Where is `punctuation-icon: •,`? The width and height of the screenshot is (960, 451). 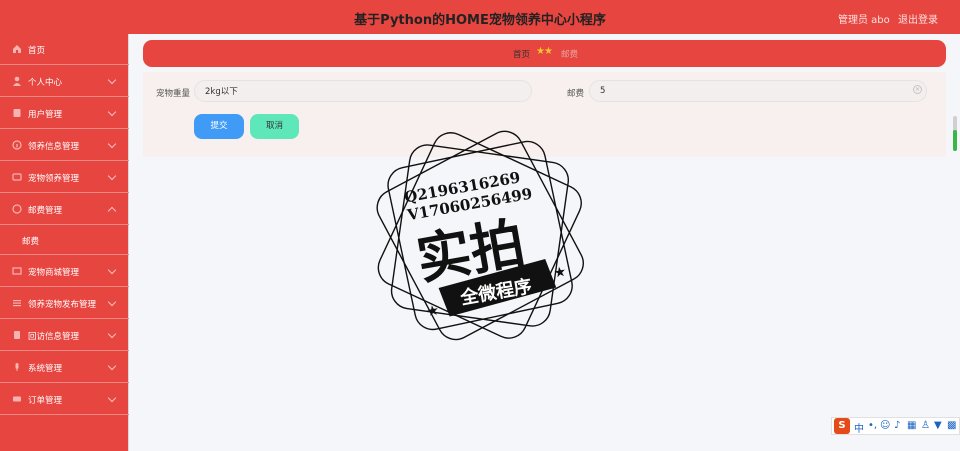
punctuation-icon: •, is located at coordinates (872, 425).